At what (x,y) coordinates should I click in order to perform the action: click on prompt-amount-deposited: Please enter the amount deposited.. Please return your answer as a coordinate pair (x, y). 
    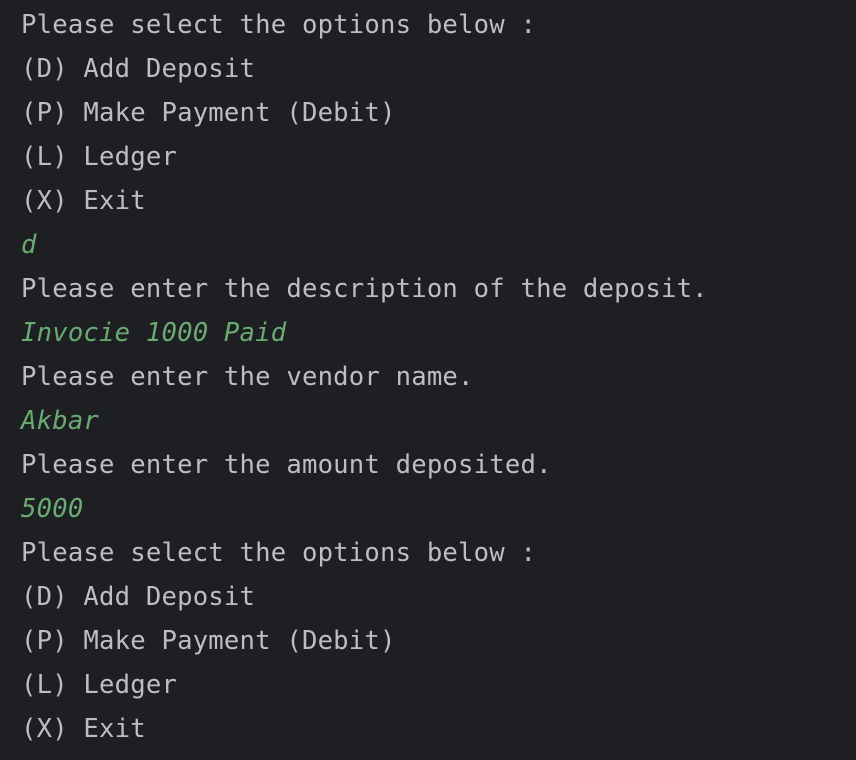
    Looking at the image, I should click on (286, 465).